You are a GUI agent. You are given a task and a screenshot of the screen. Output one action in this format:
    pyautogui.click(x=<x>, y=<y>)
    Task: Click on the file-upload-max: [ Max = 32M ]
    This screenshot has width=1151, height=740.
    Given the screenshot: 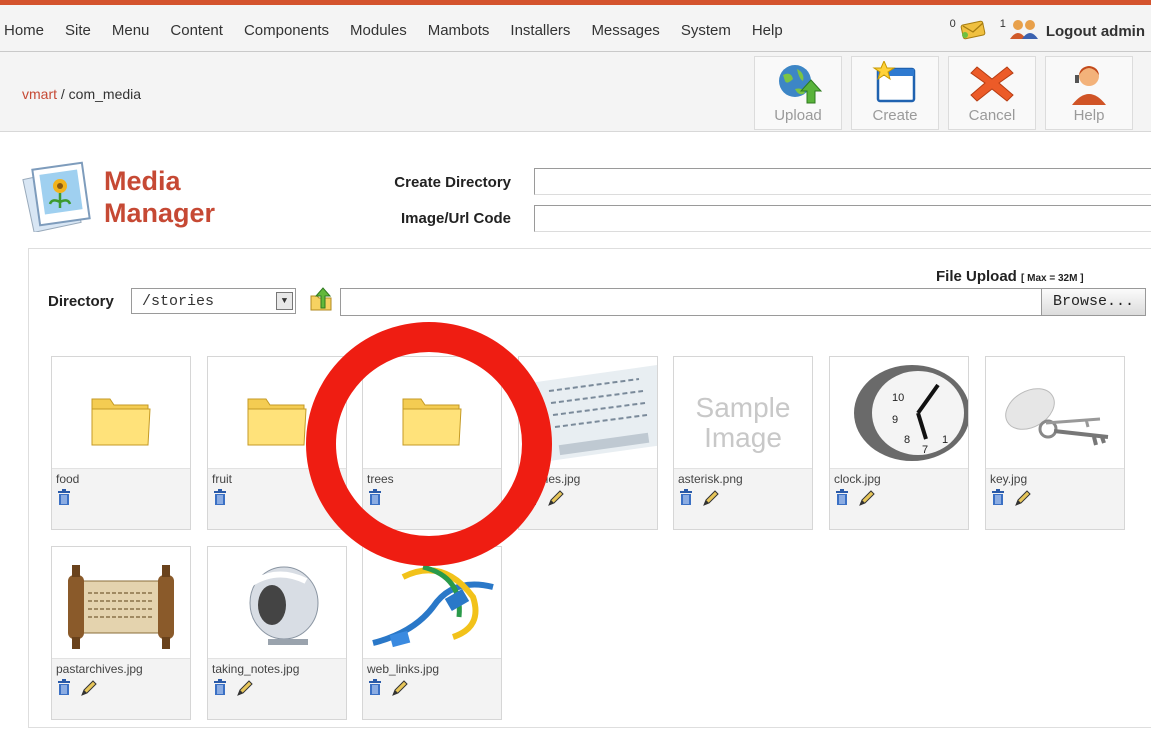 What is the action you would take?
    pyautogui.click(x=1052, y=278)
    